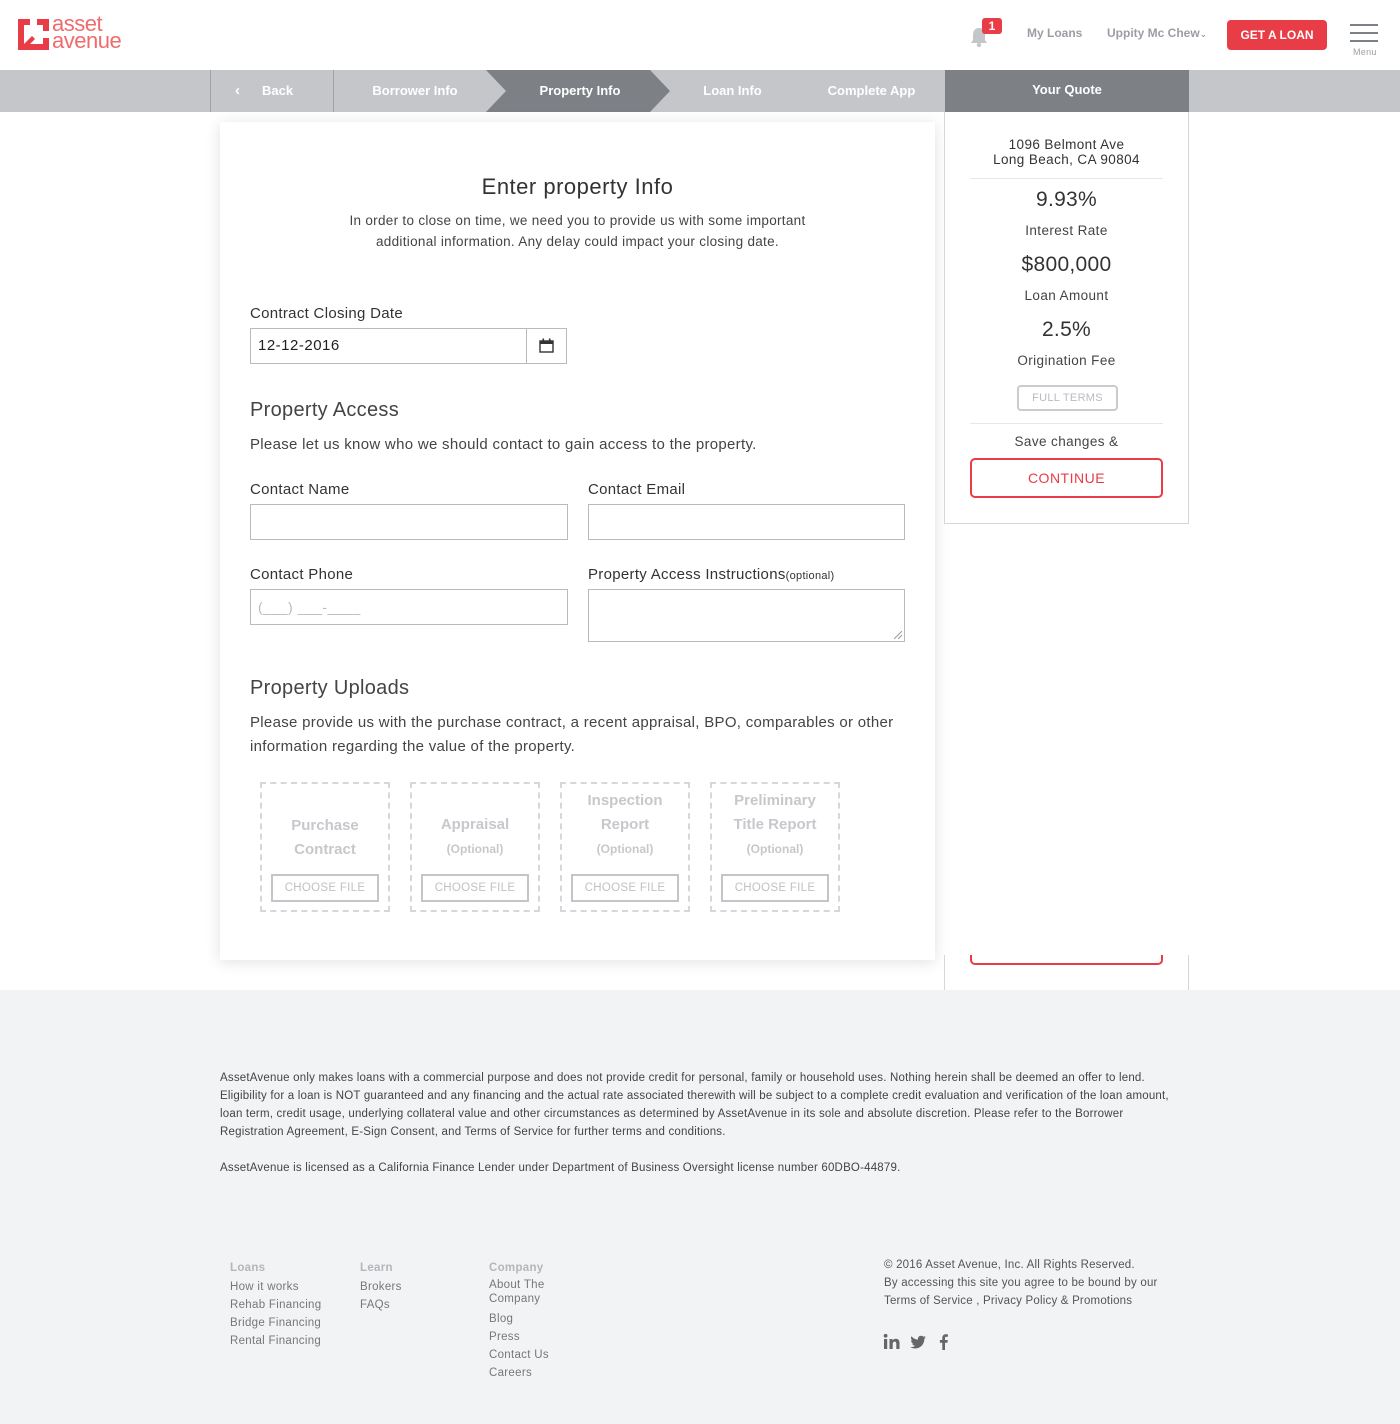  I want to click on footer-column-heading: Learn, so click(376, 1268).